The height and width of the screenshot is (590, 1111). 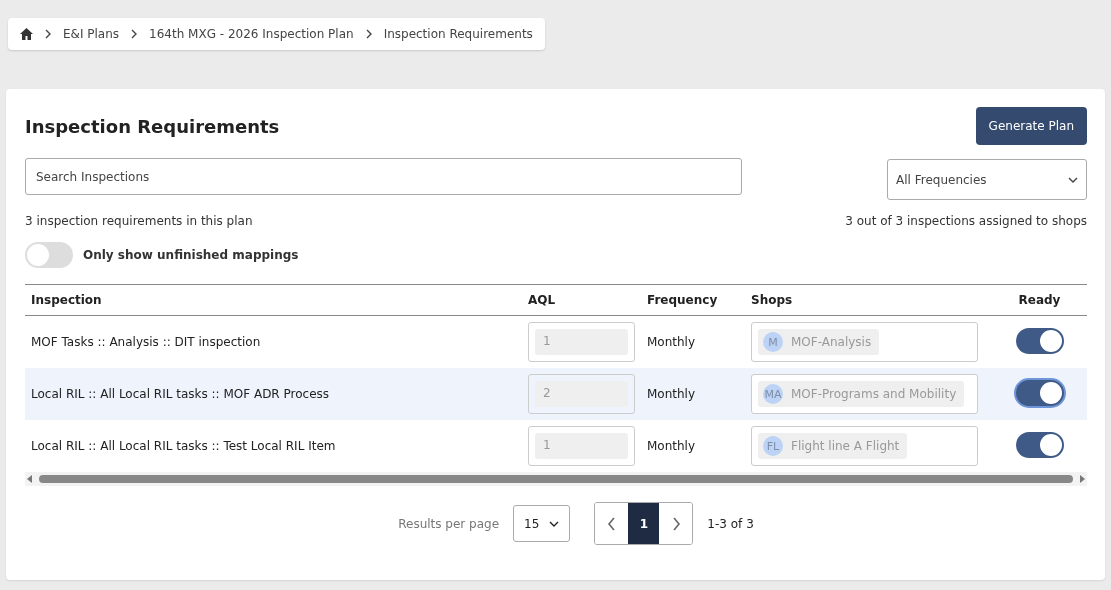 What do you see at coordinates (91, 34) in the screenshot?
I see `breadcrumb-link: E&I Plans` at bounding box center [91, 34].